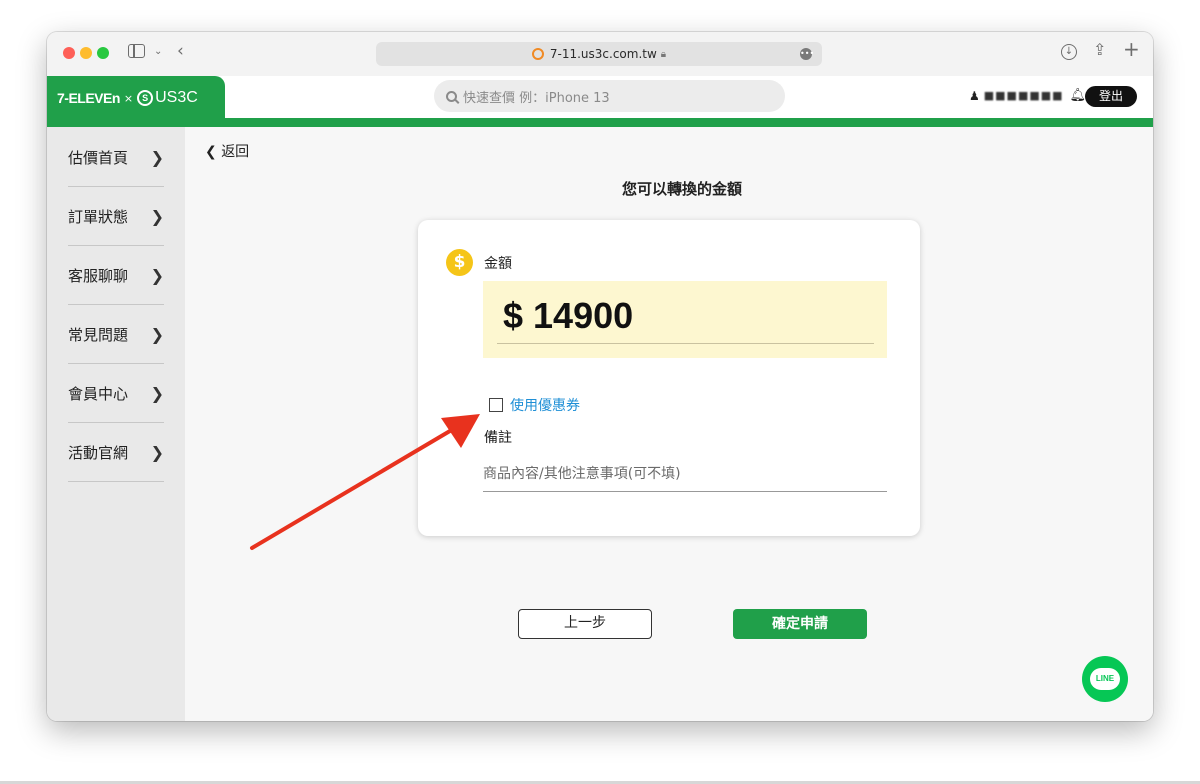  Describe the element at coordinates (235, 152) in the screenshot. I see `back-label: 返回` at that location.